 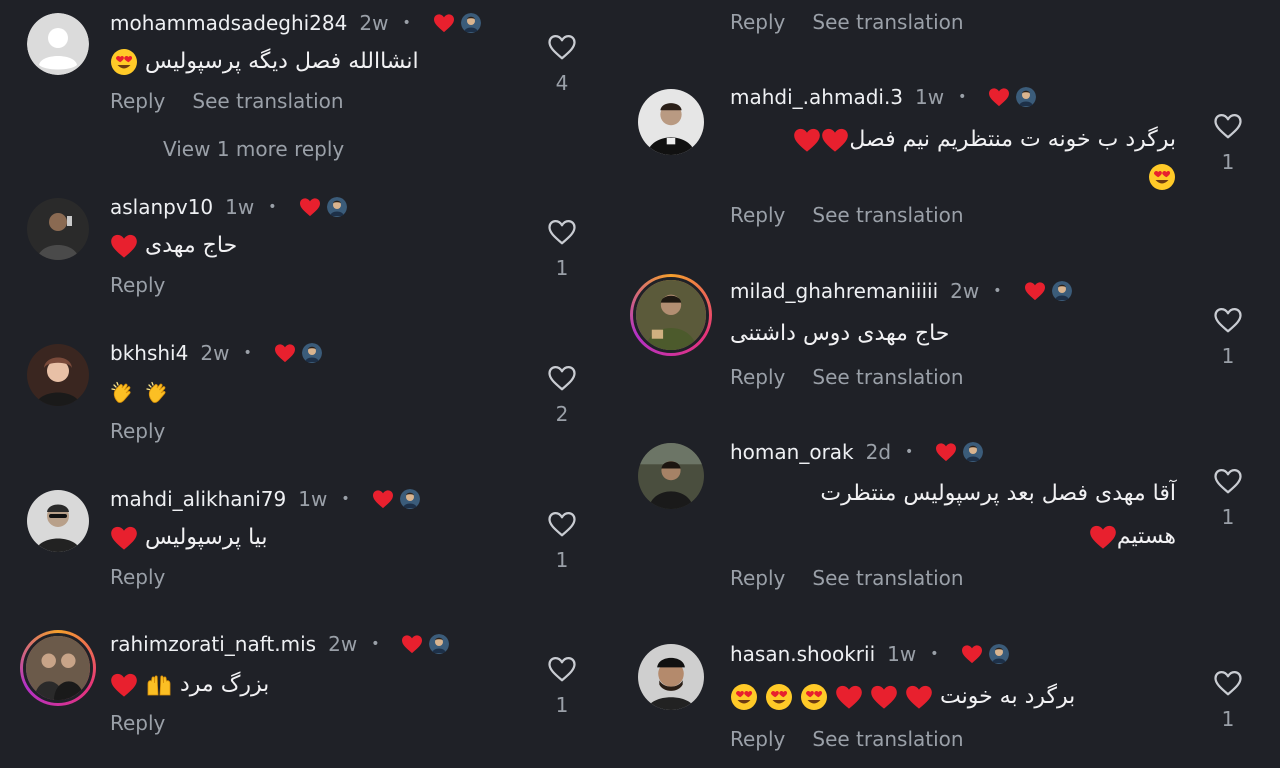 I want to click on comment-meta: milad_ghahremaniiiii 2w •, so click(x=901, y=291).